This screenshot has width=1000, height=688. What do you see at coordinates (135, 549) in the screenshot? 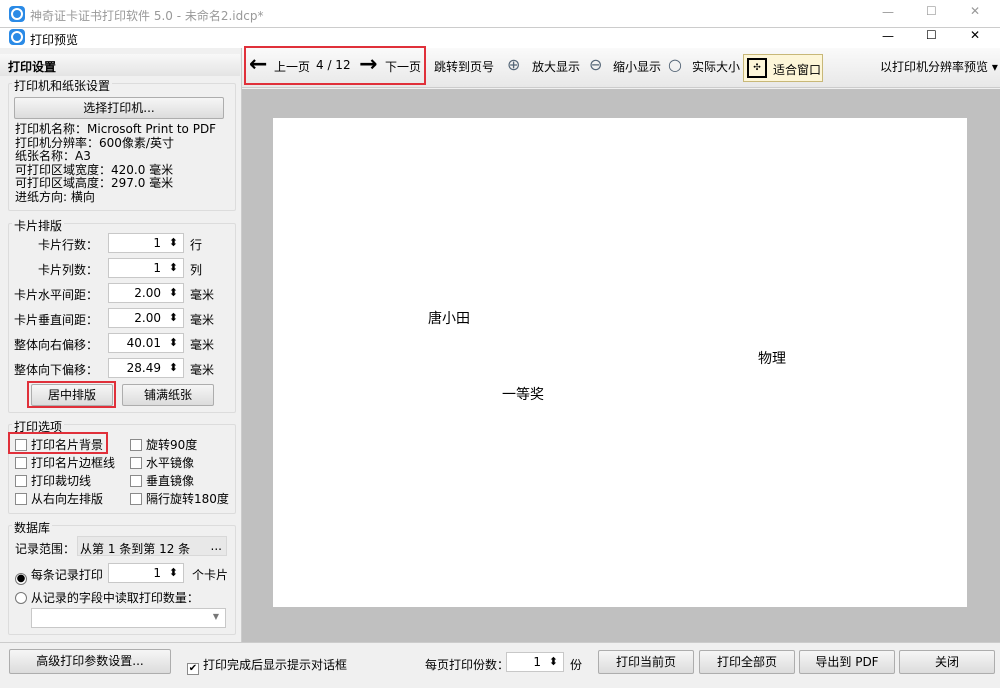
I see `range-value: 从第 1 条到第 12 条` at bounding box center [135, 549].